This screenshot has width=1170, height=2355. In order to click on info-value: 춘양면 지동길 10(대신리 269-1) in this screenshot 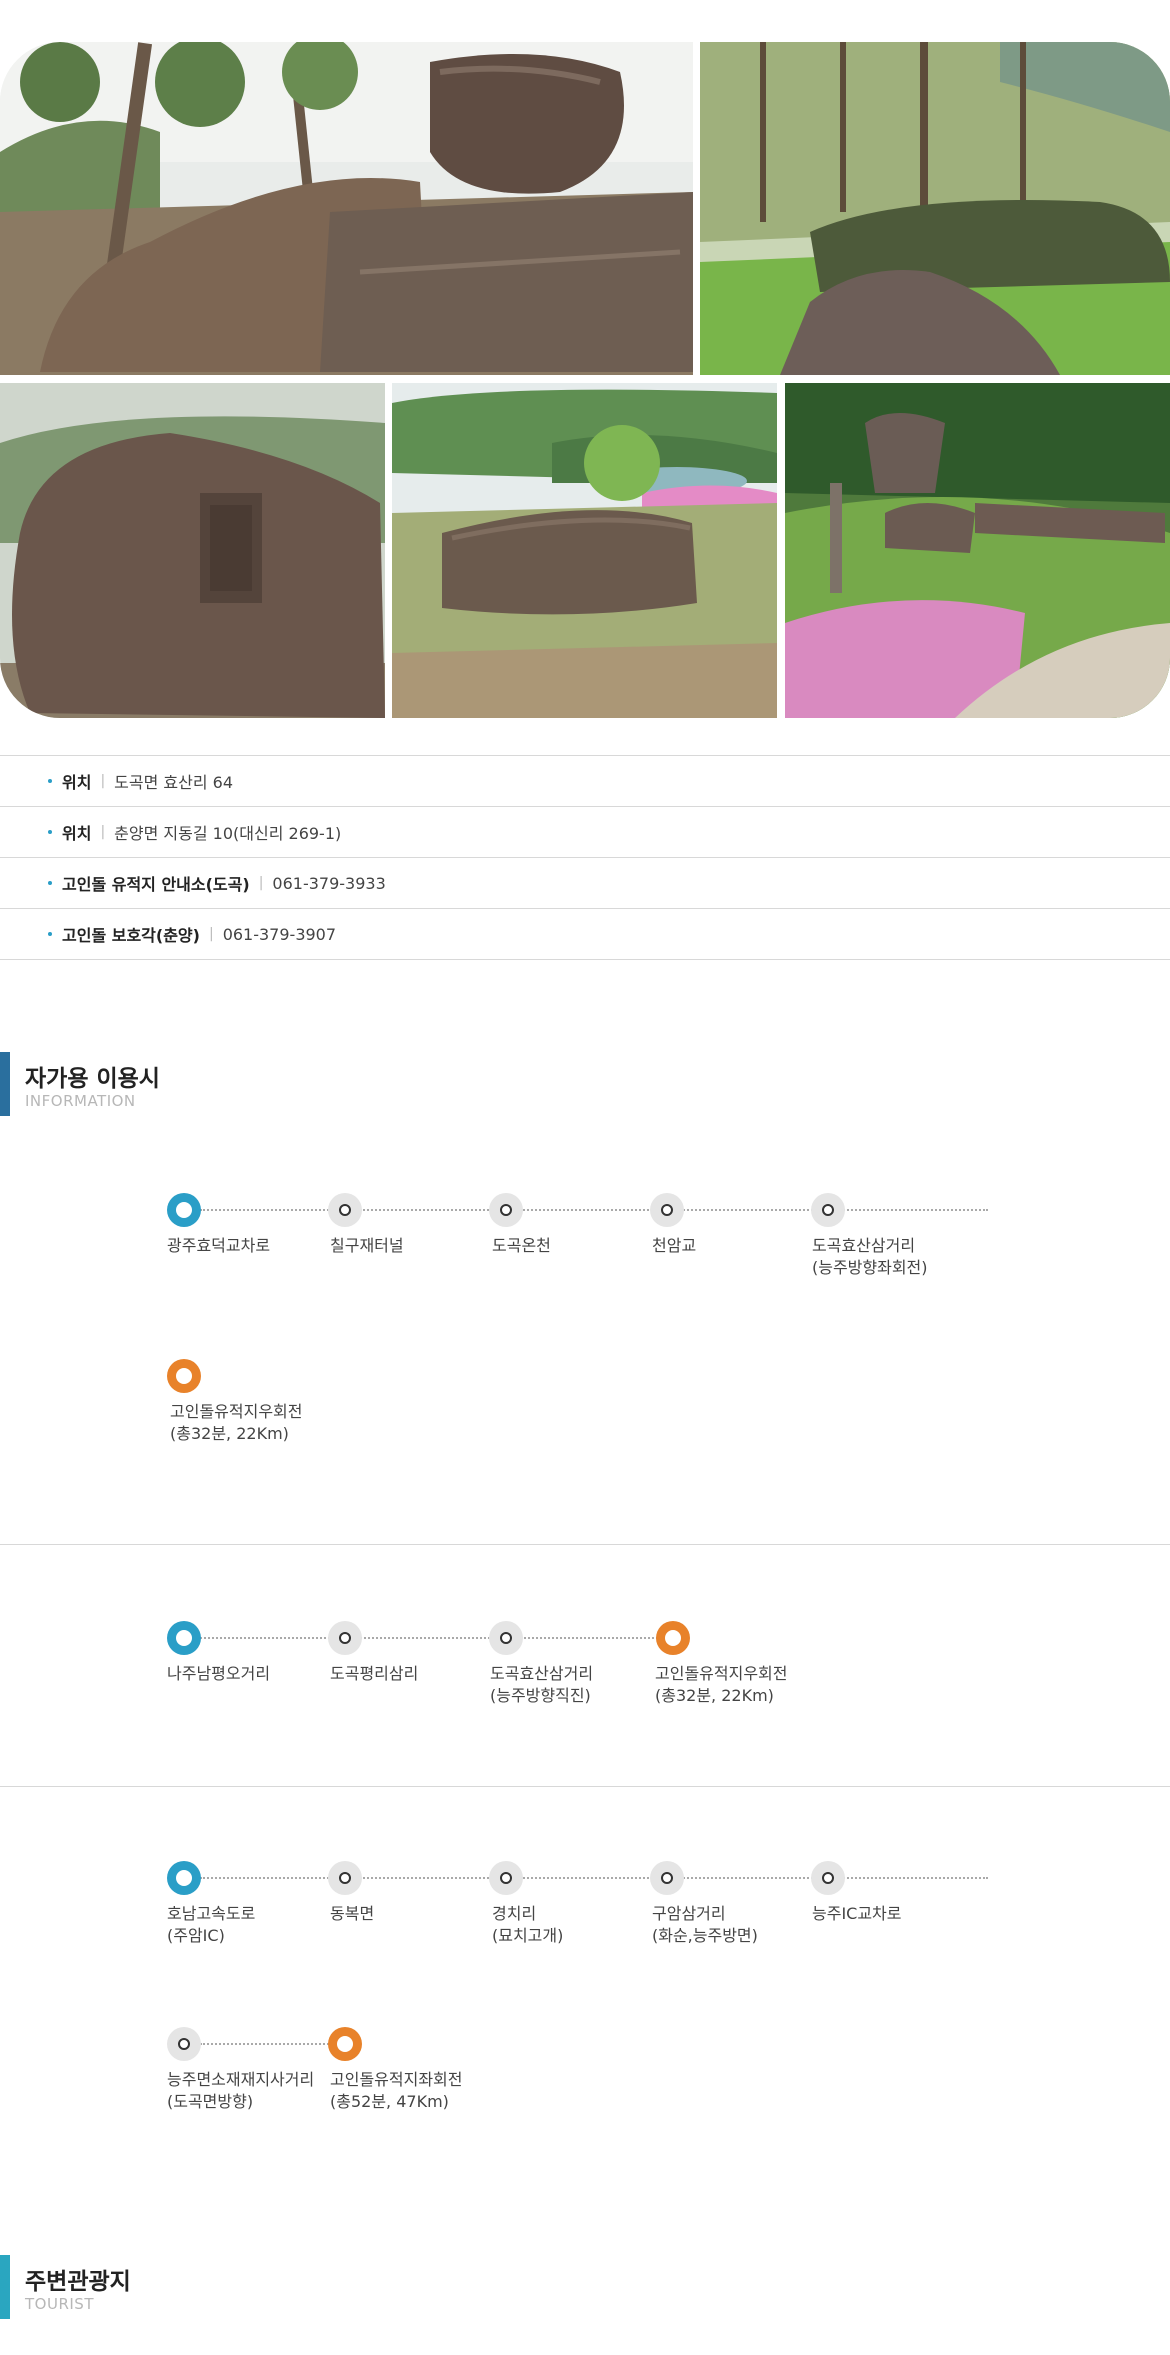, I will do `click(228, 833)`.